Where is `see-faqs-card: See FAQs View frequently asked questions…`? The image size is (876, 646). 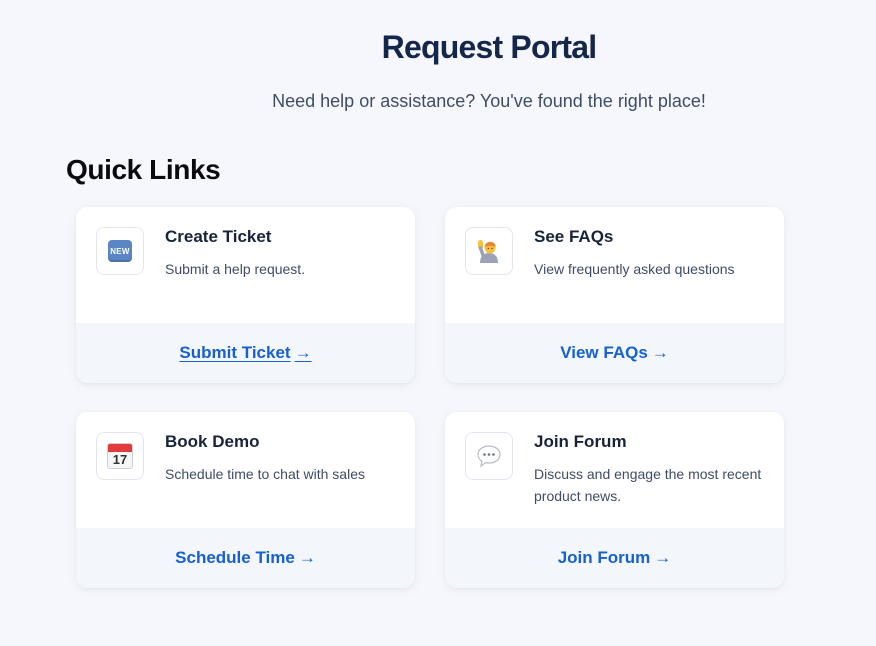 see-faqs-card: See FAQs View frequently asked questions… is located at coordinates (614, 295).